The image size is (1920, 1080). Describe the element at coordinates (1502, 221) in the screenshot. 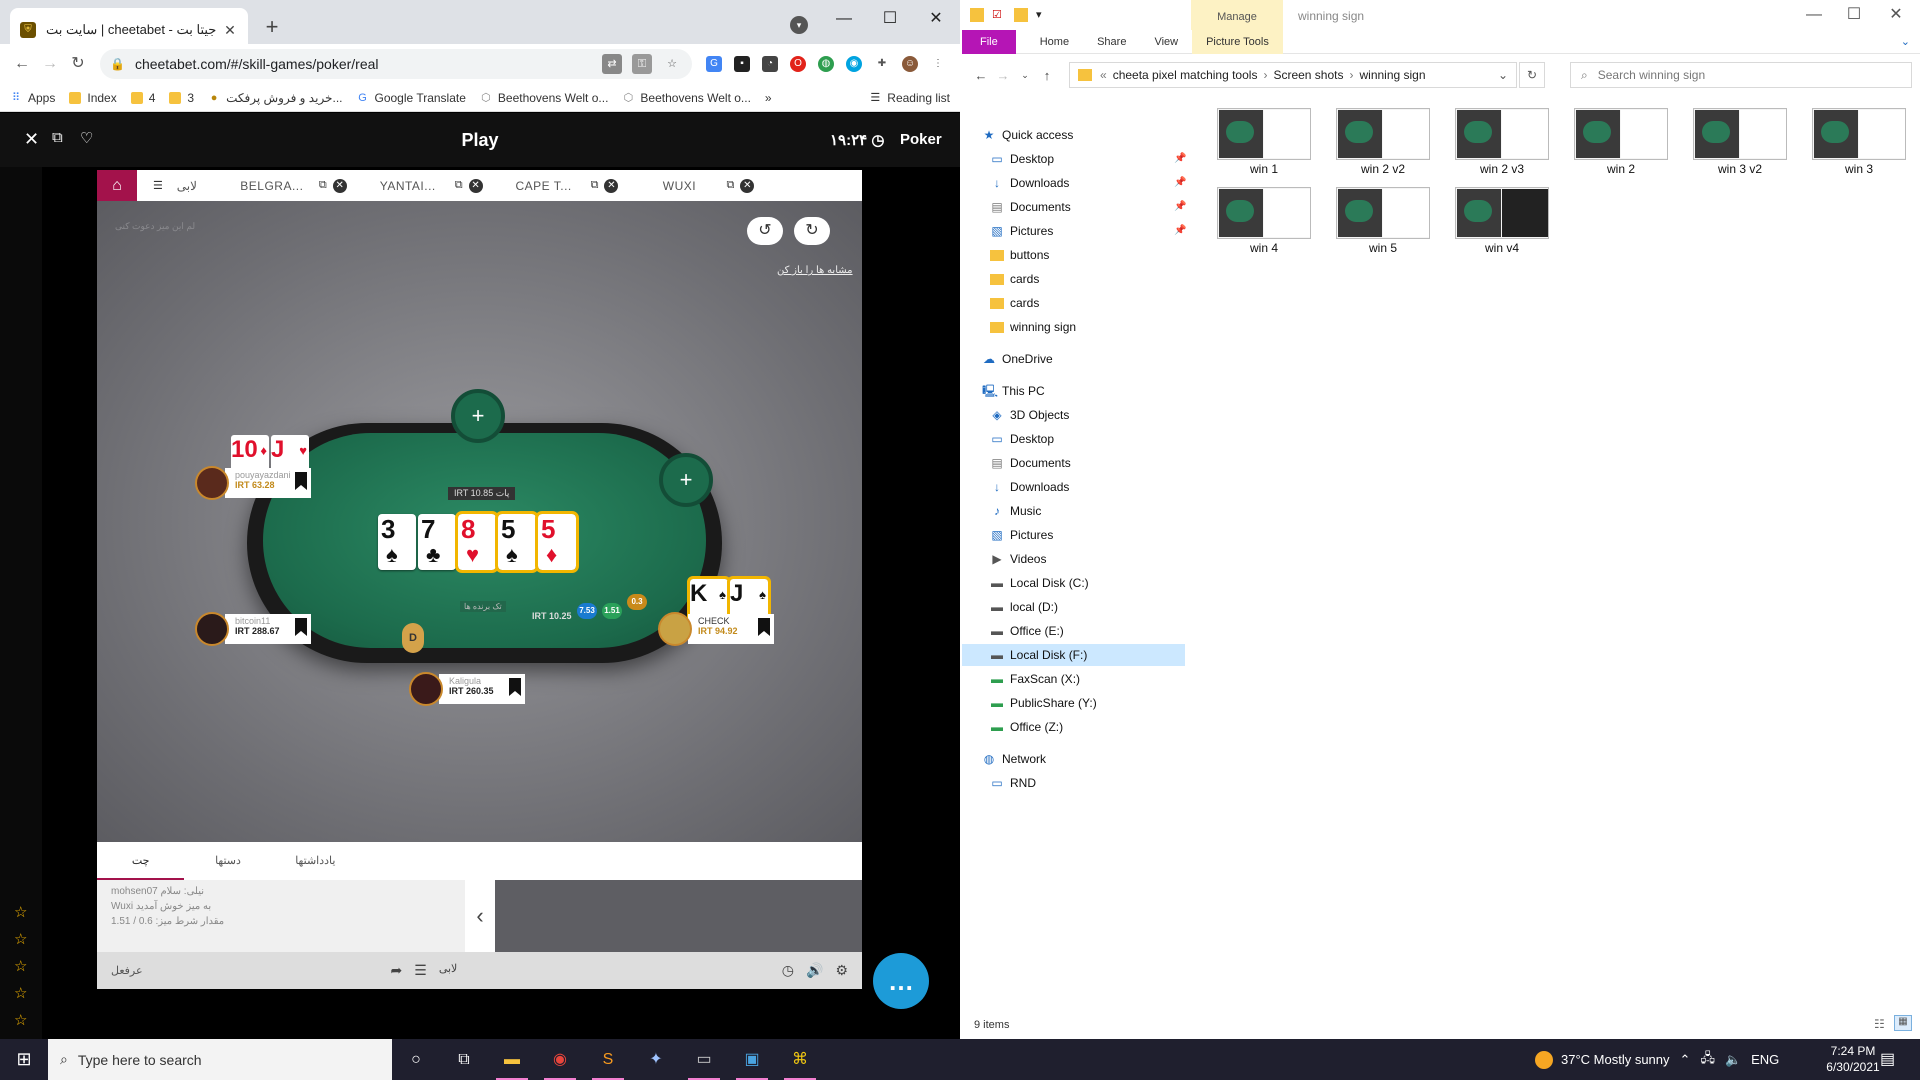

I see `file-thumbnail: win v4` at that location.